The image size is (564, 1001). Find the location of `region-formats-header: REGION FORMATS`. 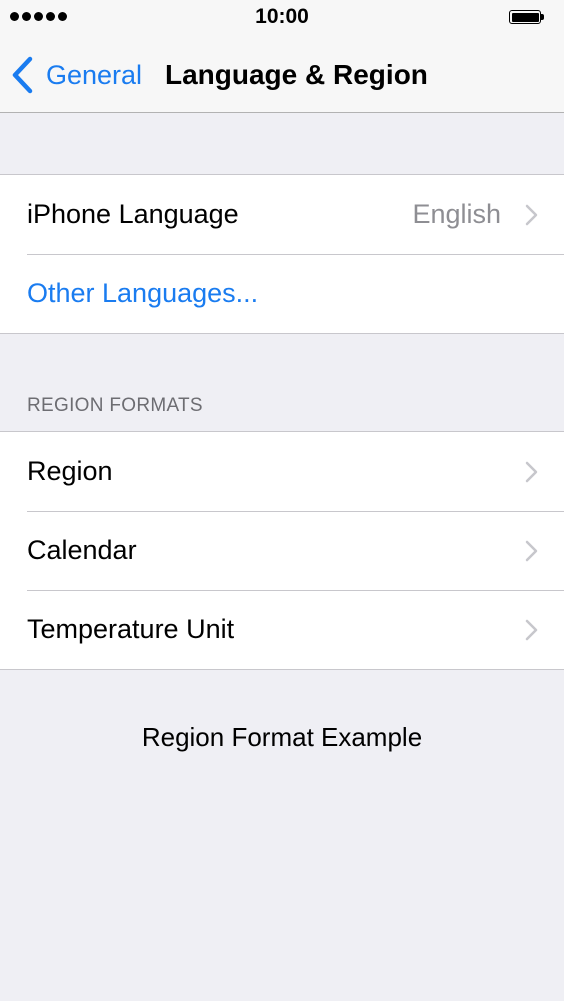

region-formats-header: REGION FORMATS is located at coordinates (115, 405).